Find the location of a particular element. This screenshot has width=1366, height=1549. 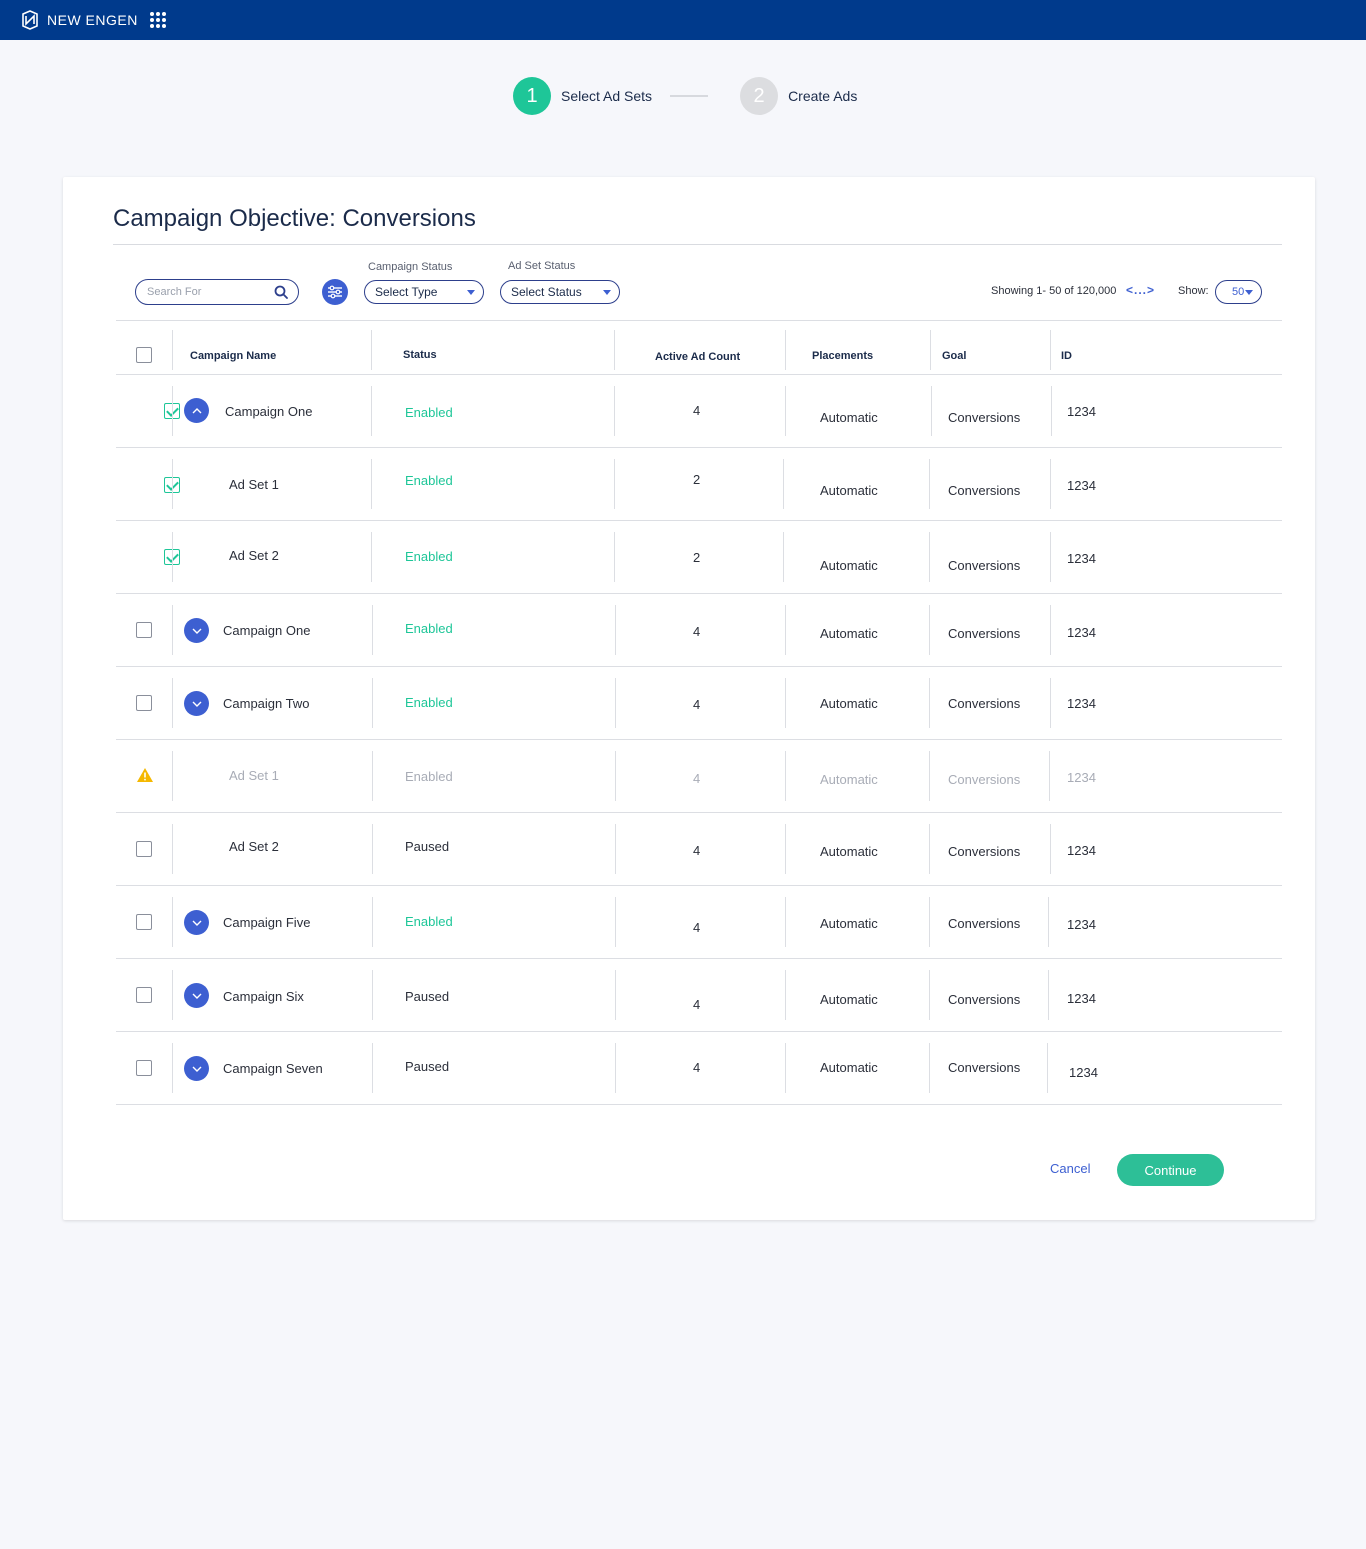

title-divider is located at coordinates (697, 244).